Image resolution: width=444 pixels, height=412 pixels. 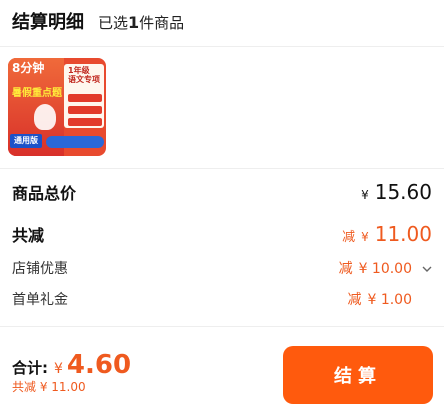 What do you see at coordinates (37, 93) in the screenshot?
I see `thumbnail-subtitle: 暑假重点题` at bounding box center [37, 93].